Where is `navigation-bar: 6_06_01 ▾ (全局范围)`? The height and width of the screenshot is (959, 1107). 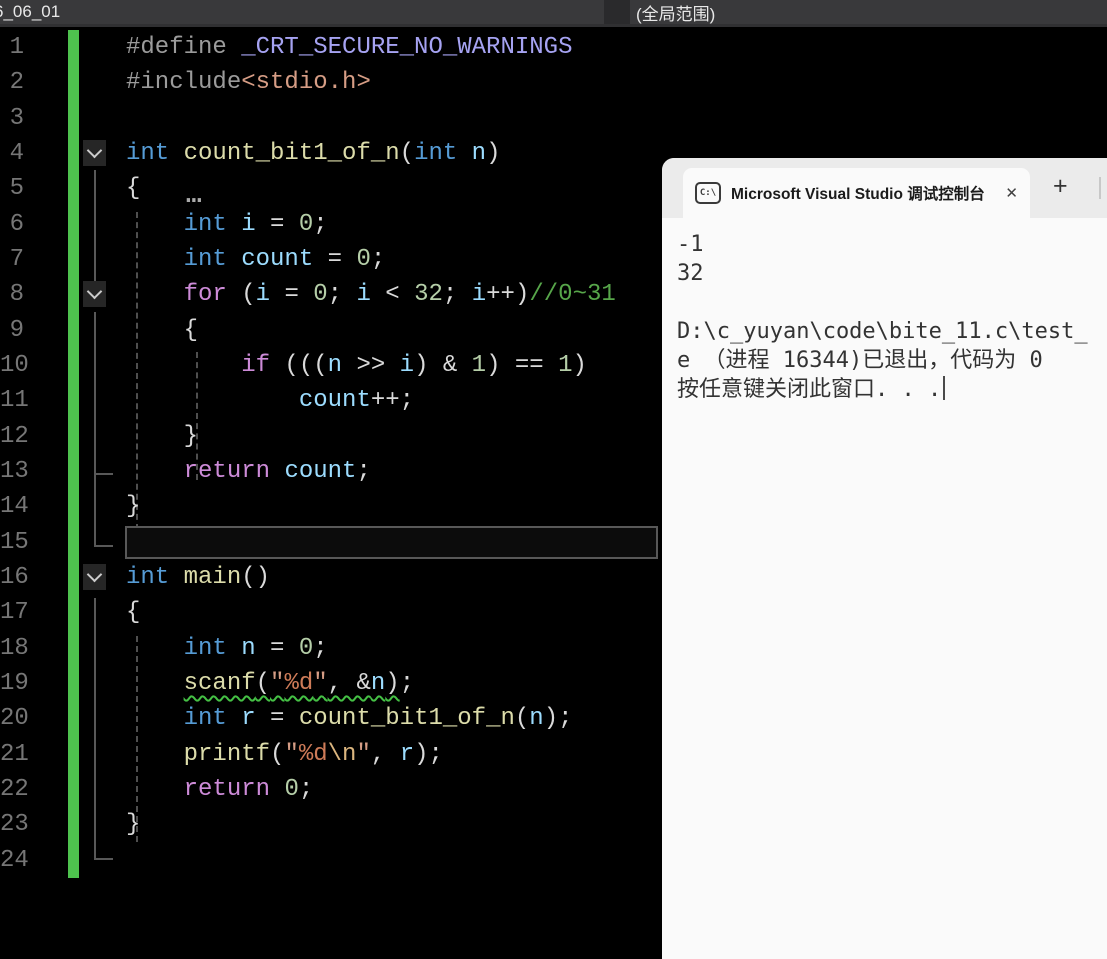
navigation-bar: 6_06_01 ▾ (全局范围) is located at coordinates (553, 13).